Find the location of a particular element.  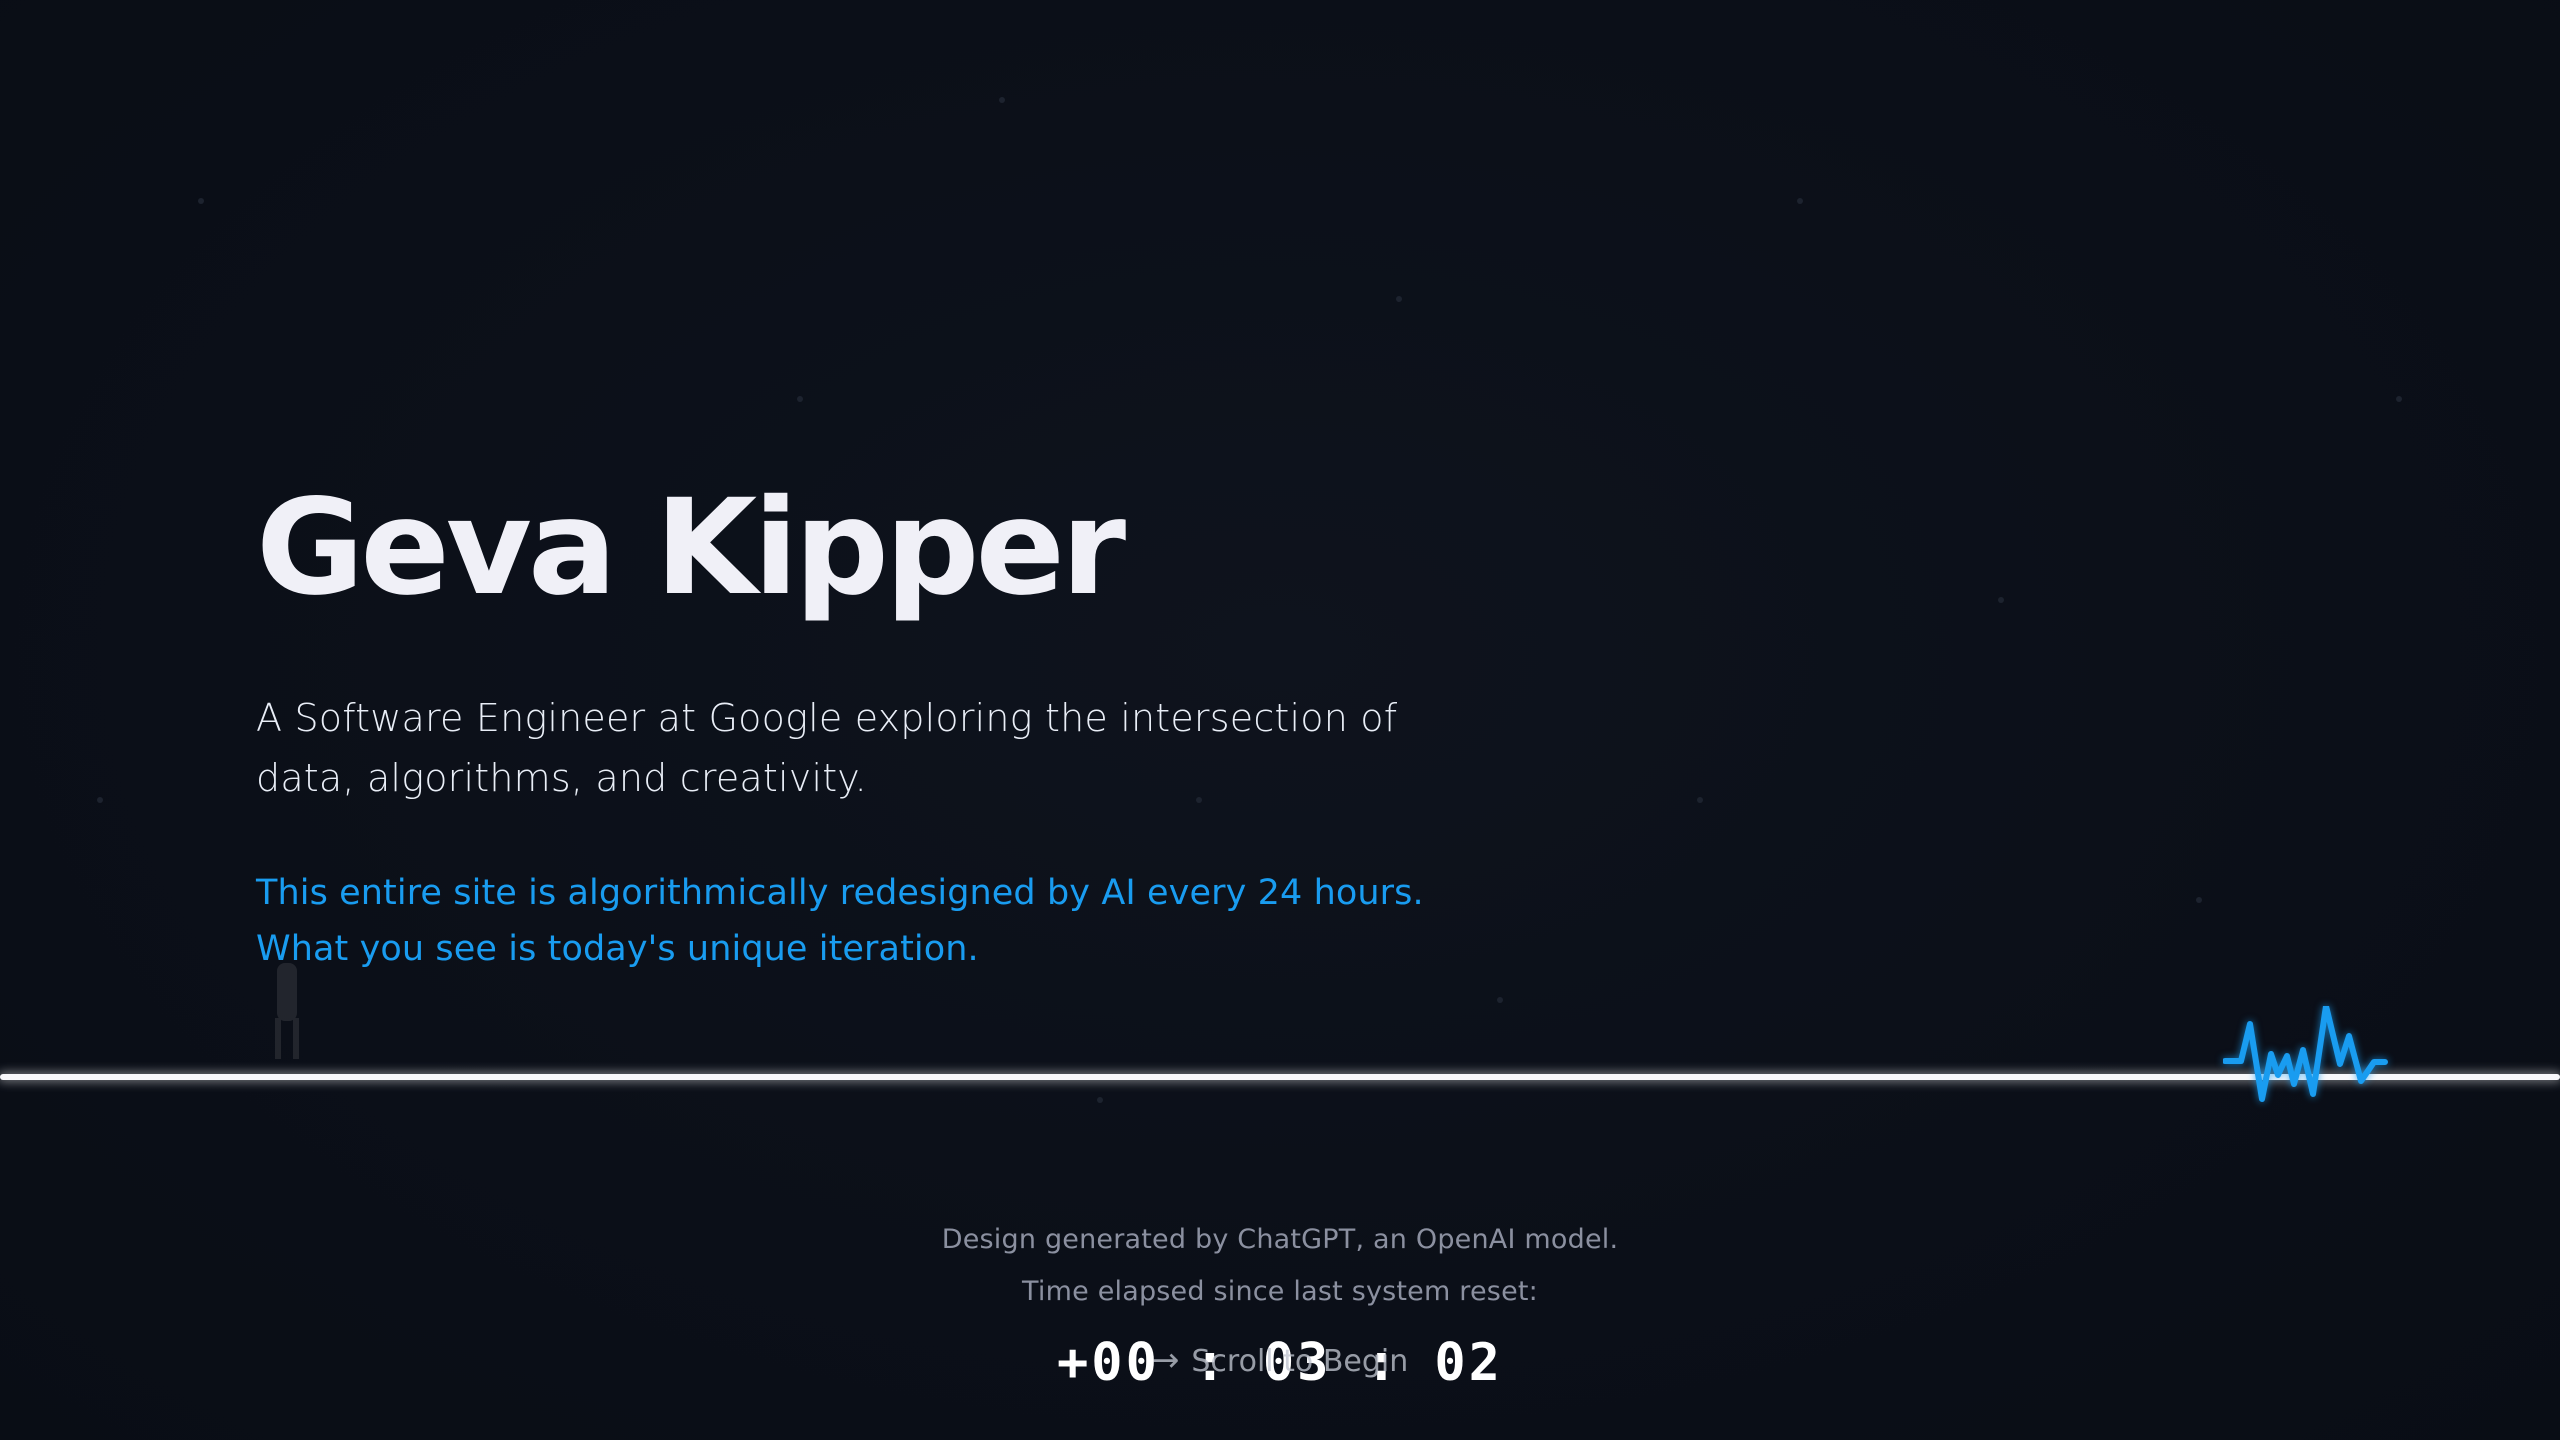

arrow-right-icon: → is located at coordinates (1165, 1359).